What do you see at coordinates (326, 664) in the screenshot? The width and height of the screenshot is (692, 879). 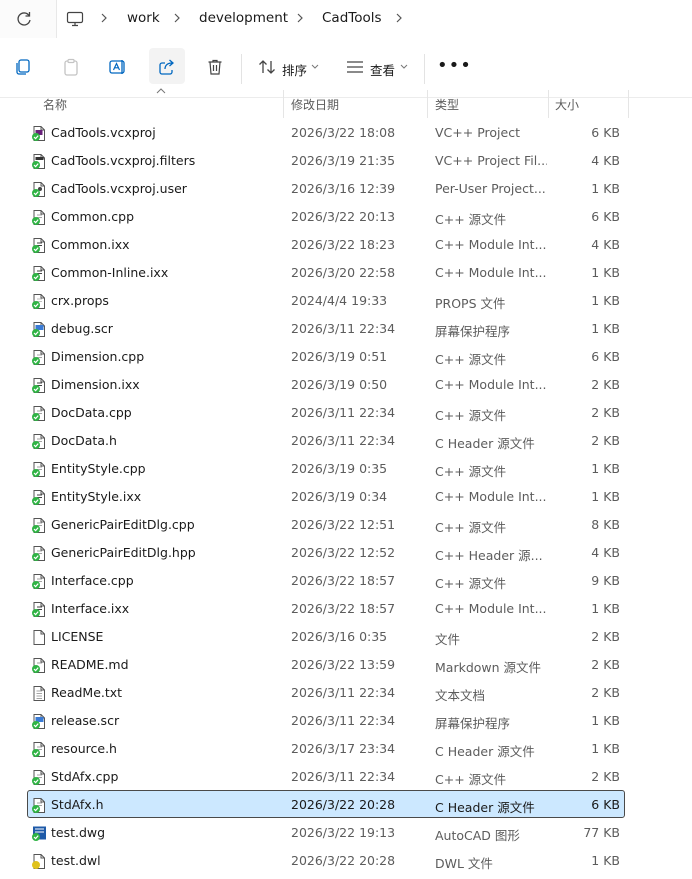 I see `file-row: README.md 2026/3/22 13:59 Markdown 源文件 2 KB` at bounding box center [326, 664].